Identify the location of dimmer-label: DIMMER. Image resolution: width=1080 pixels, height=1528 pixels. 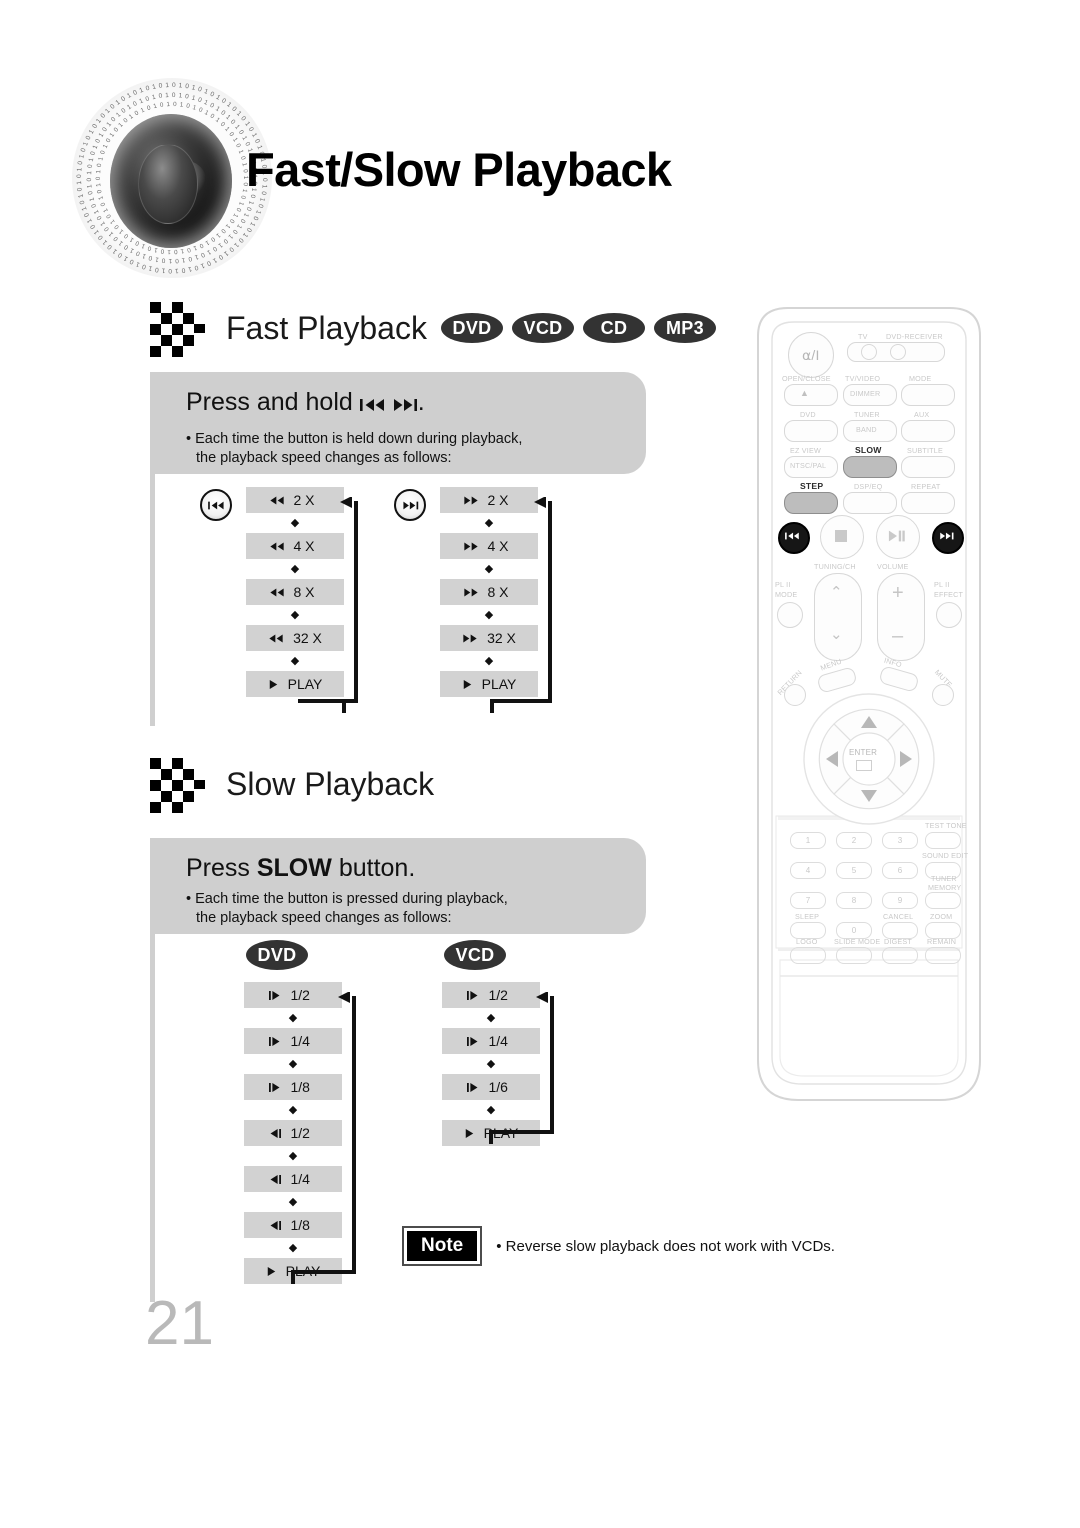
(865, 393).